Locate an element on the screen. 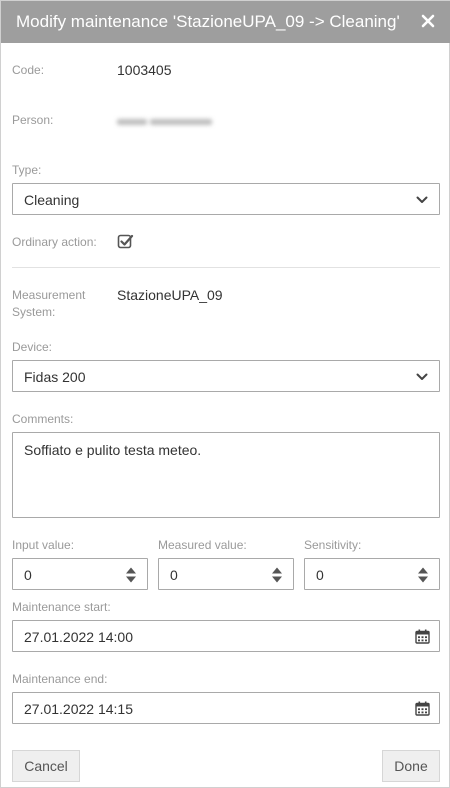  code-label: Code: is located at coordinates (28, 70).